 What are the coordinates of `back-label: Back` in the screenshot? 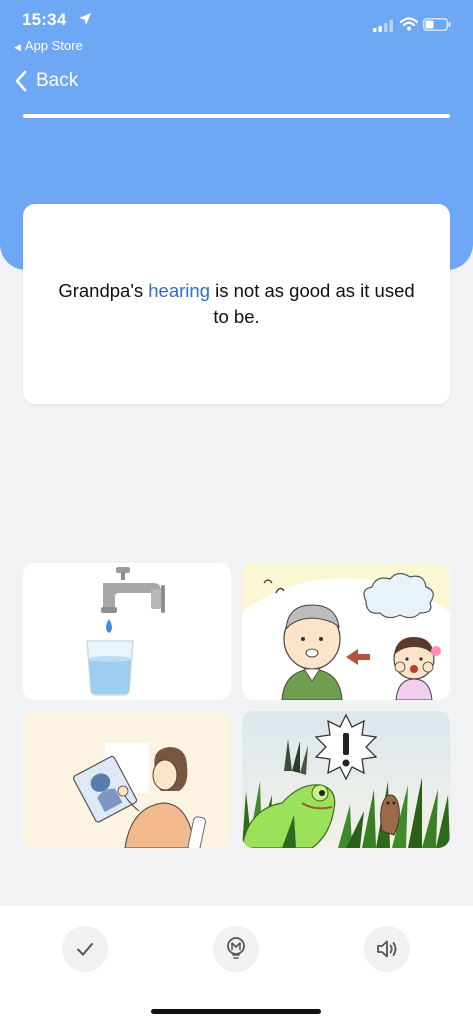 It's located at (57, 80).